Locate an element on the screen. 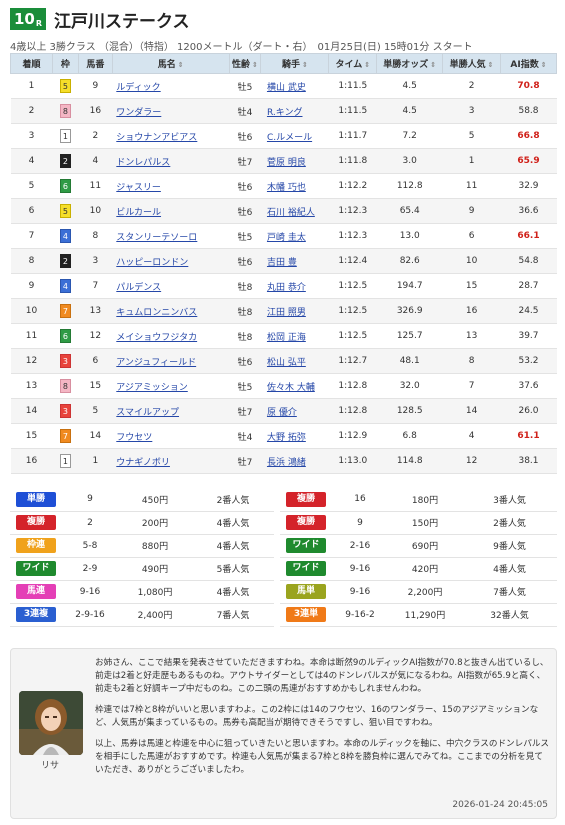 The width and height of the screenshot is (565, 825). table-row: 2 8 16 ワンダラー 牡4 R.キング 1:11.5 4.5 3 58.8 is located at coordinates (283, 111).